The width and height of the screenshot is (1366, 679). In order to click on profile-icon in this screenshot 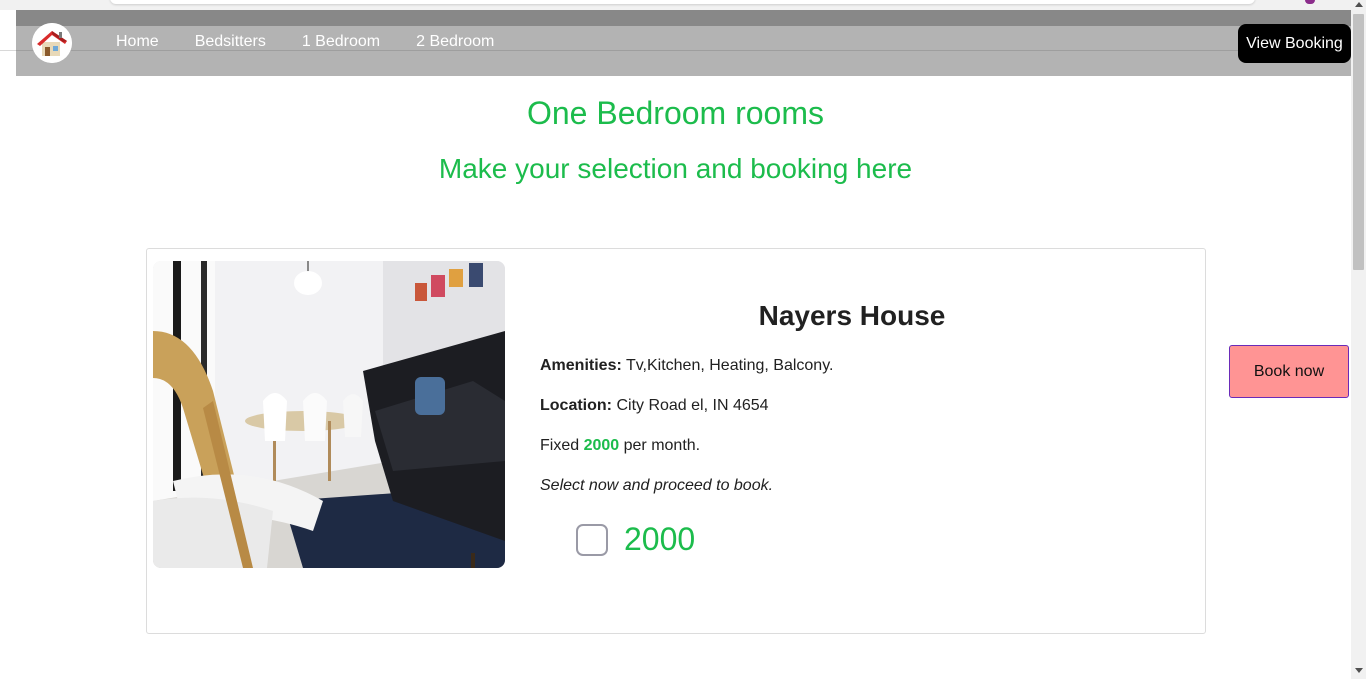, I will do `click(1310, 2)`.